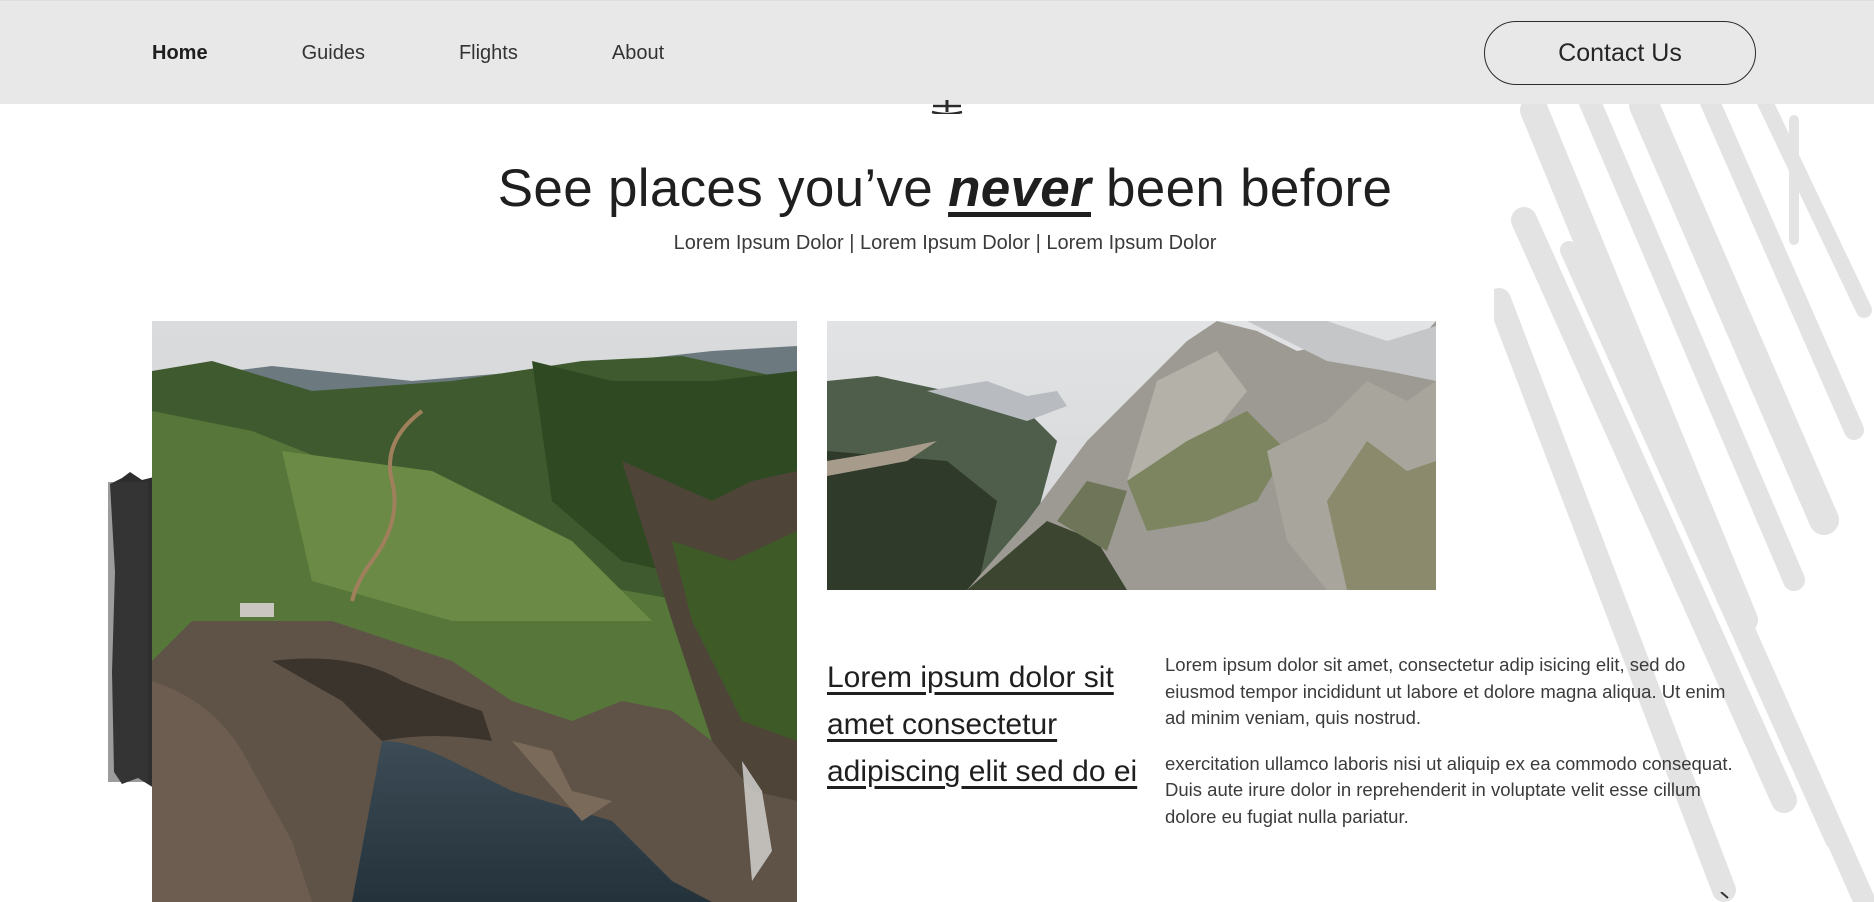 This screenshot has height=902, width=1874. I want to click on main-nav: Home Guides Flights About, so click(455, 53).